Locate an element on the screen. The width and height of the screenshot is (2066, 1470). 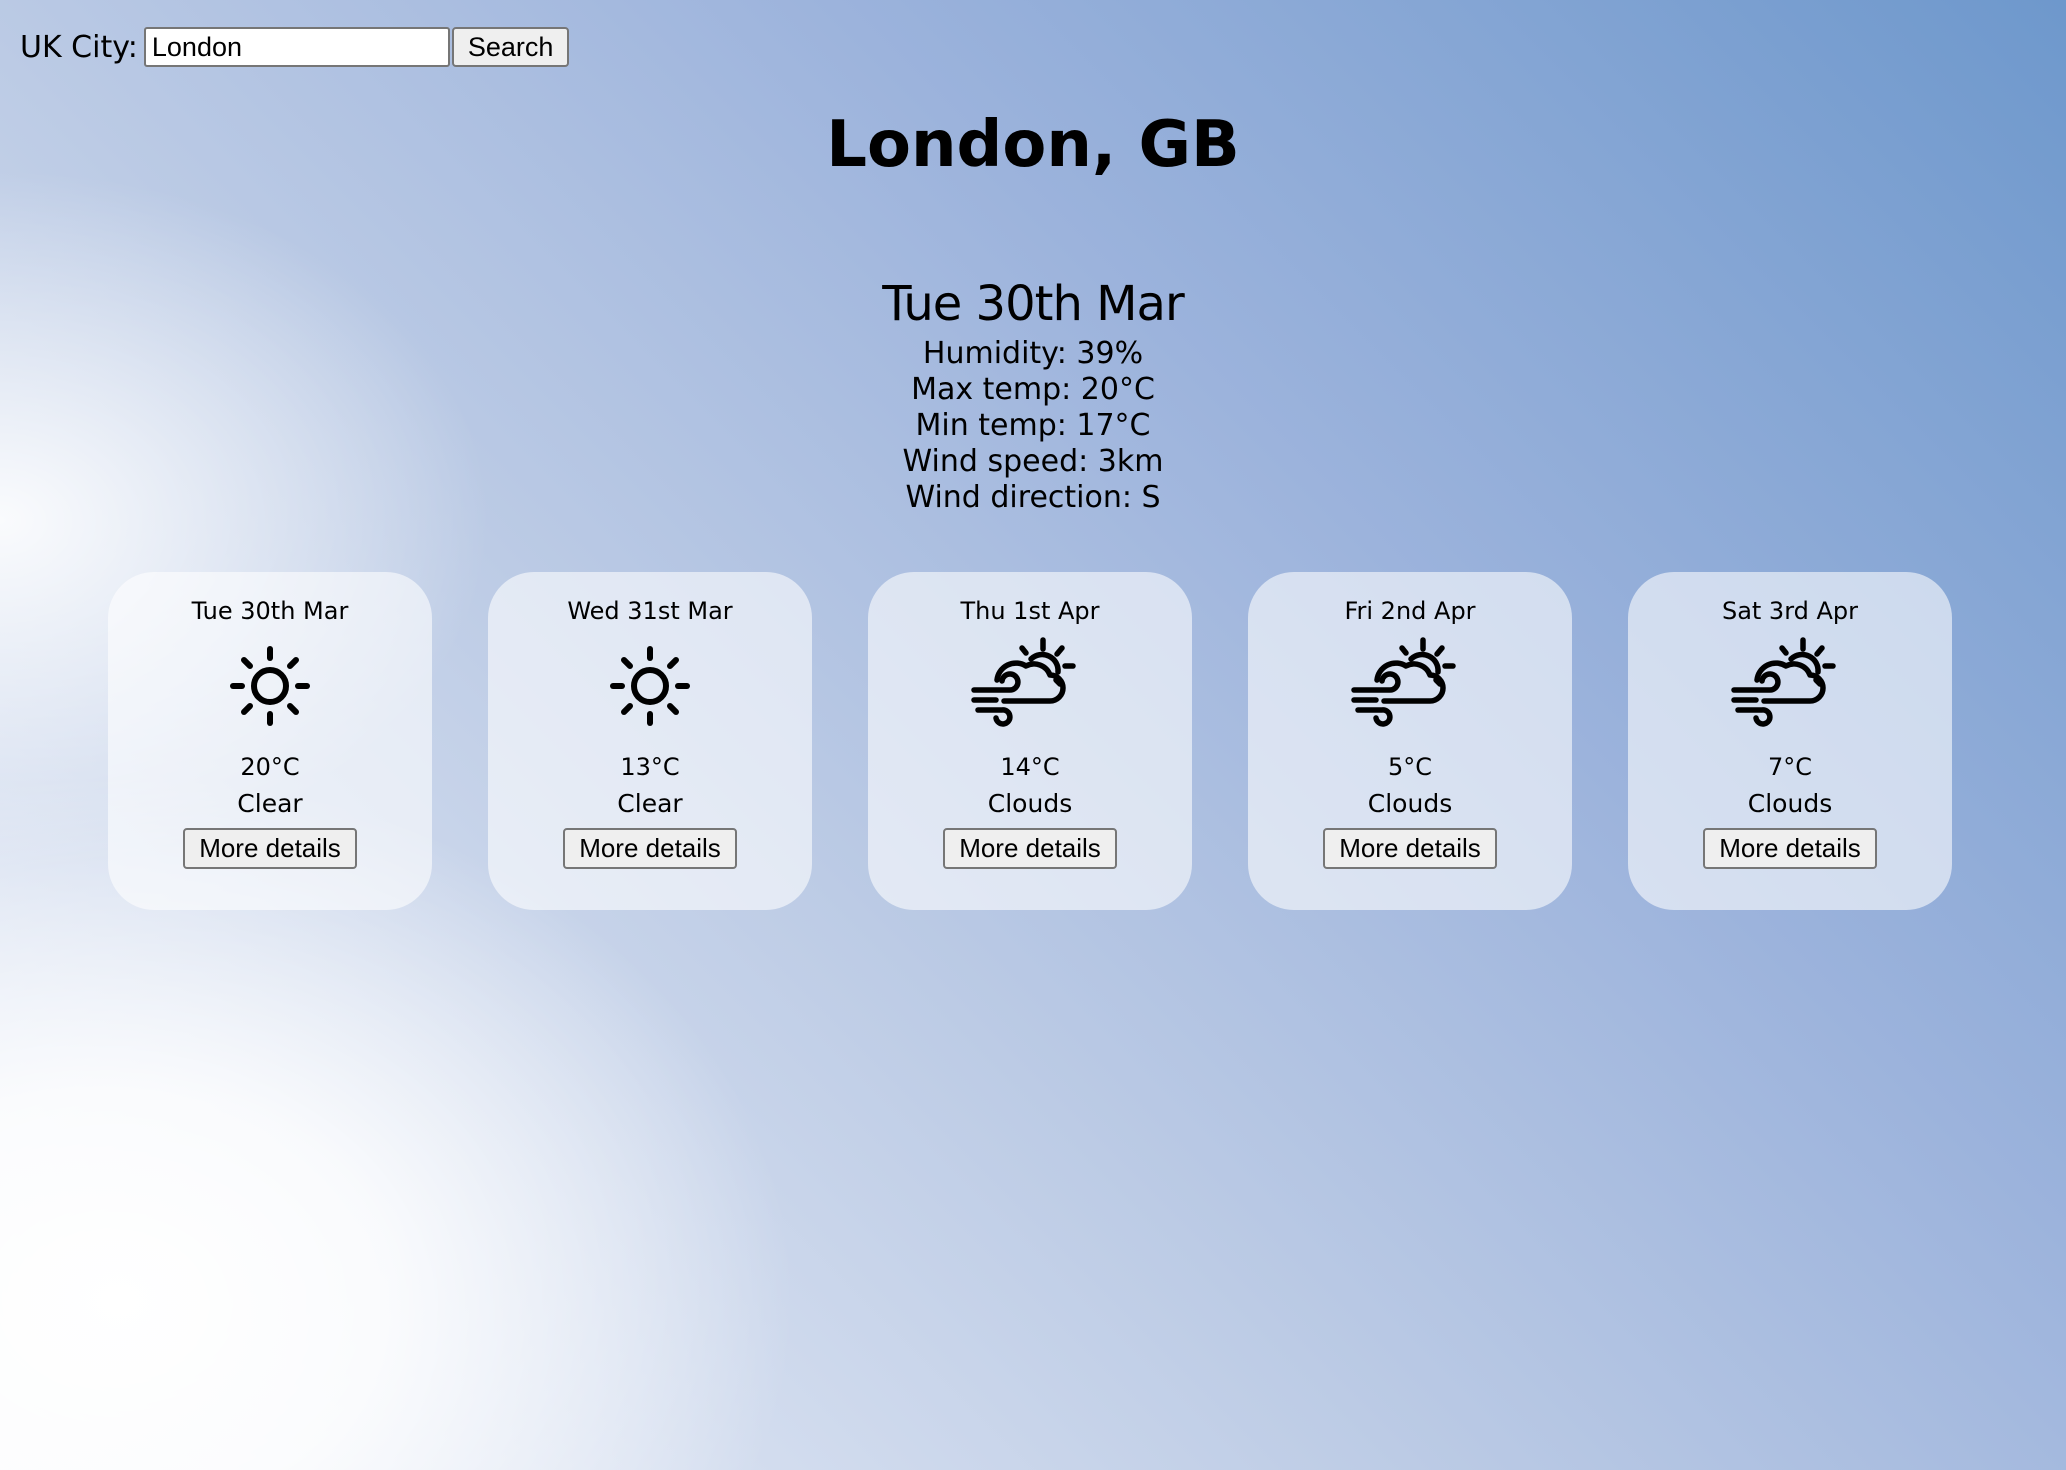
forecast-temperature: 13°C is located at coordinates (650, 767).